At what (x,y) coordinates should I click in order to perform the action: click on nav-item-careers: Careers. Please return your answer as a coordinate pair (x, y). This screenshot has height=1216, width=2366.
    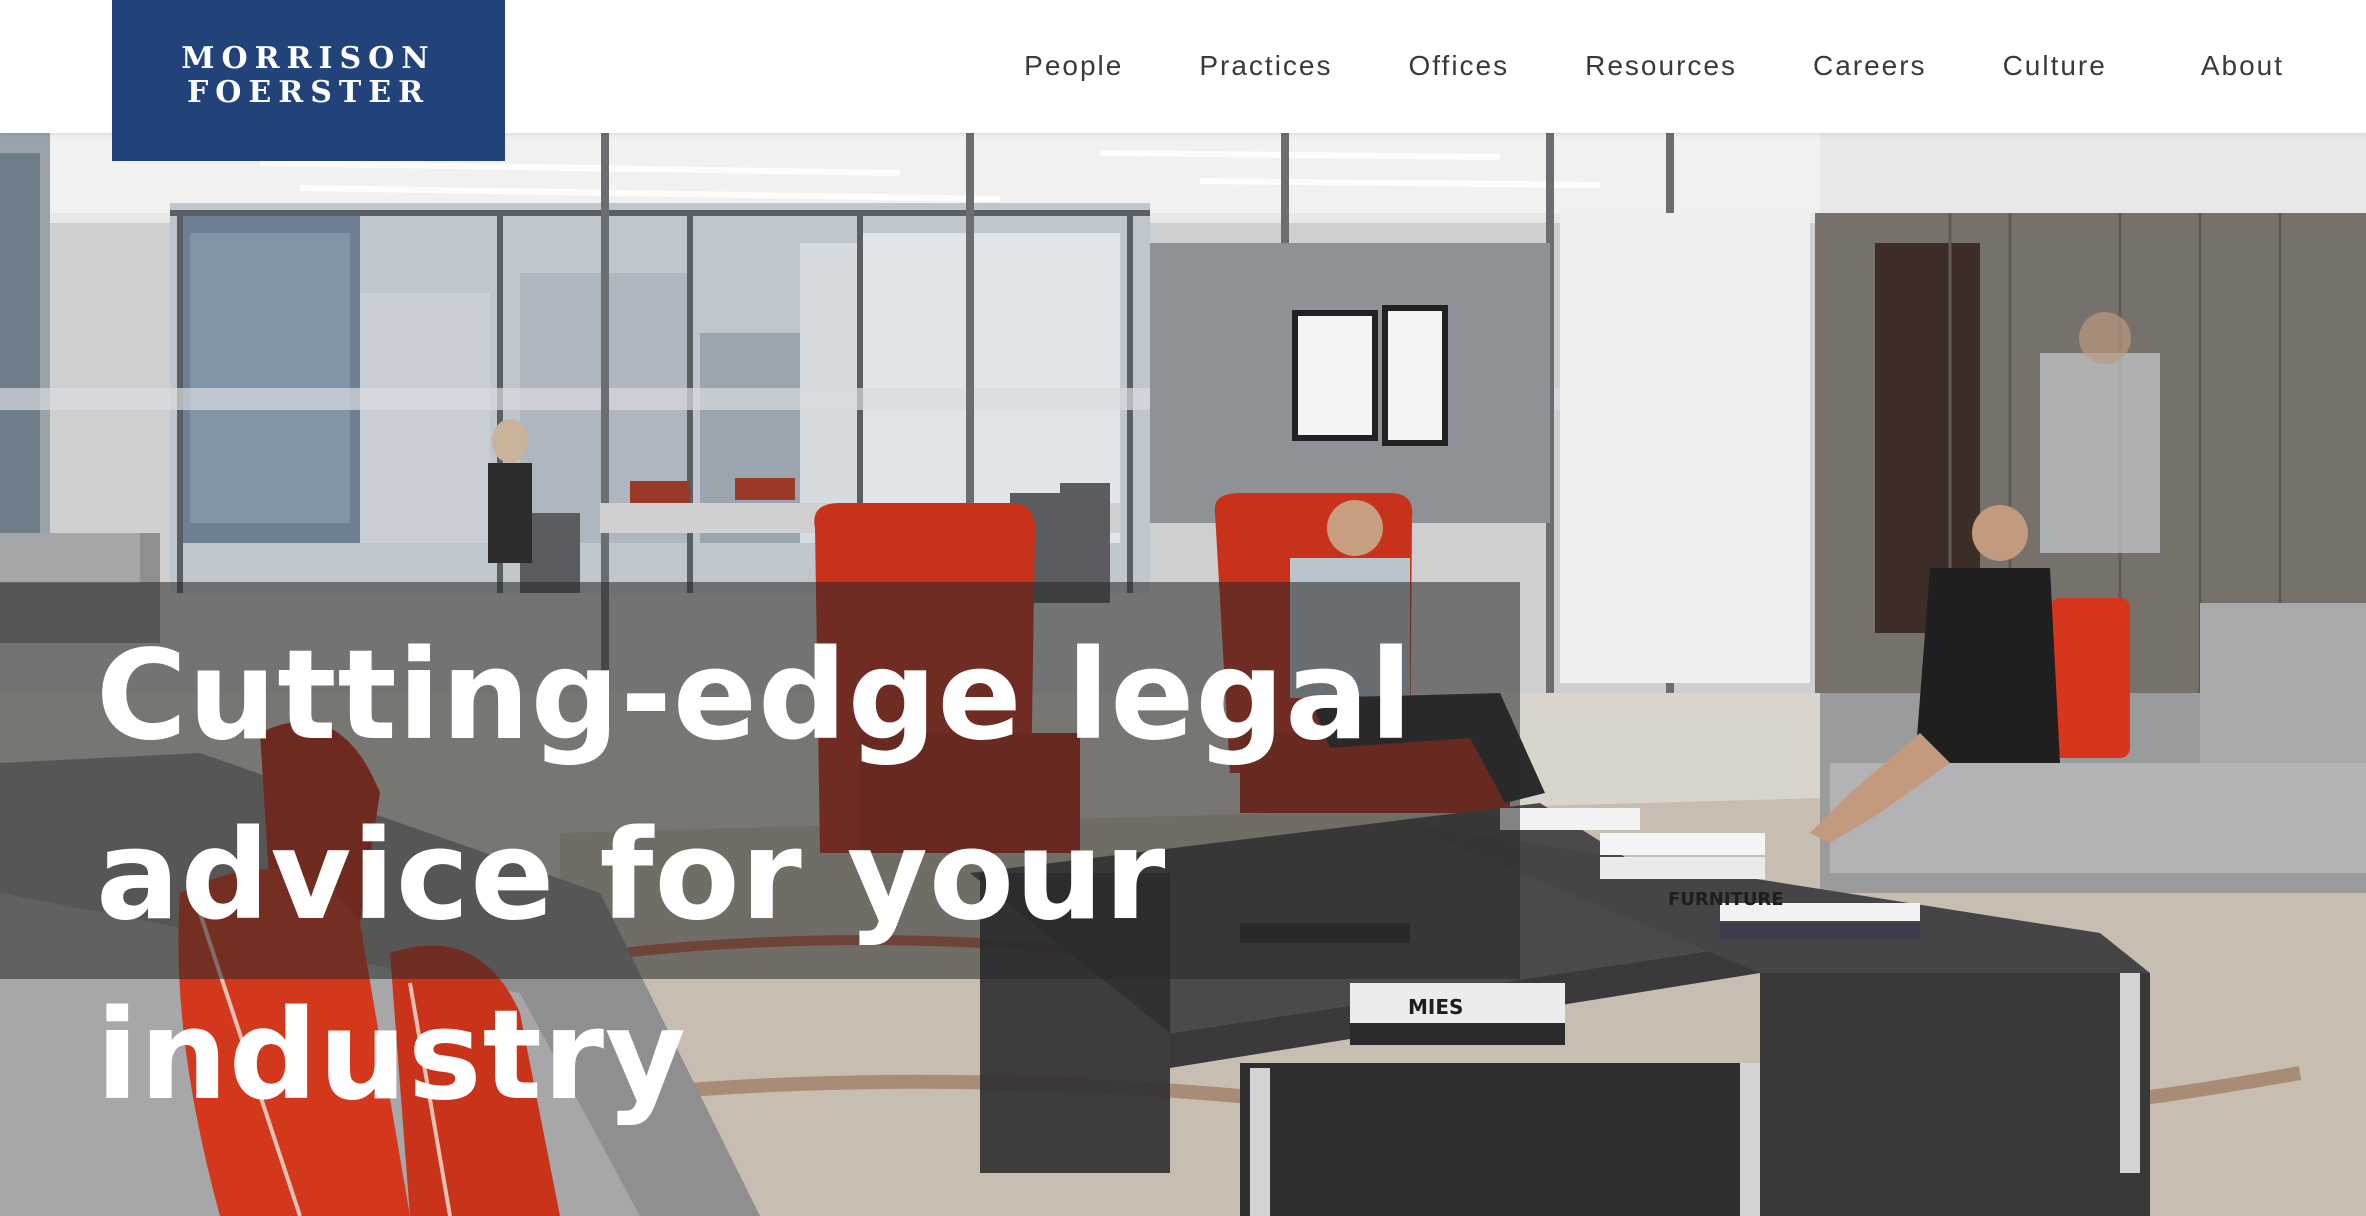
    Looking at the image, I should click on (1870, 66).